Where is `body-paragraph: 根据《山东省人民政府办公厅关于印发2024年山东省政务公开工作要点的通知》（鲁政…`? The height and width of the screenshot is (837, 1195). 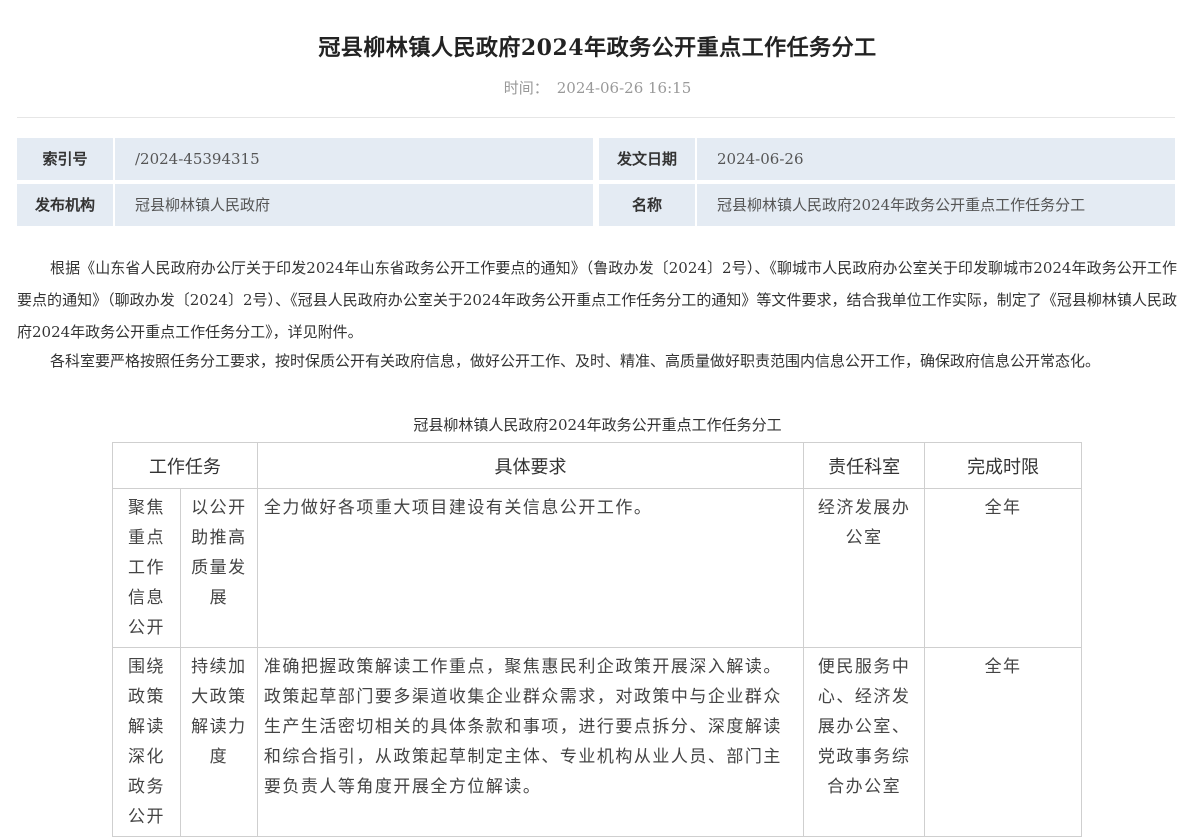 body-paragraph: 根据《山东省人民政府办公厅关于印发2024年山东省政务公开工作要点的通知》（鲁政… is located at coordinates (597, 300).